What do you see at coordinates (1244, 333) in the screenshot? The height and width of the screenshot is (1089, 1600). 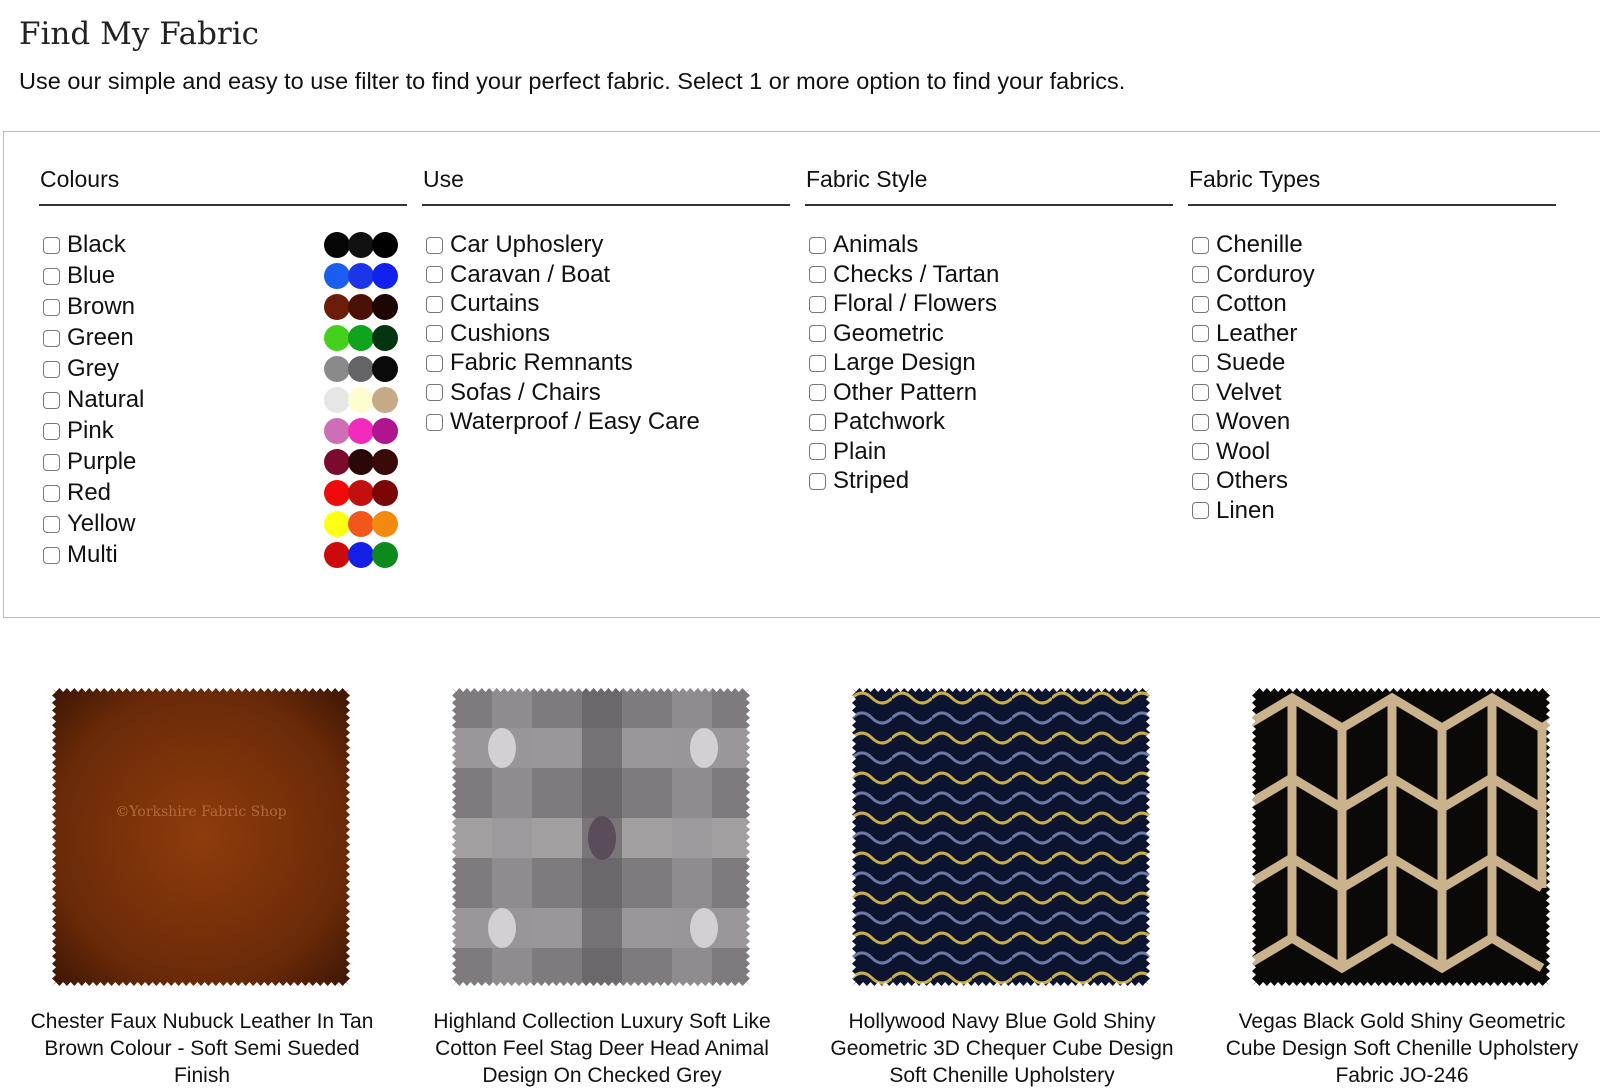 I see `fabric-types-option-leather: Leather` at bounding box center [1244, 333].